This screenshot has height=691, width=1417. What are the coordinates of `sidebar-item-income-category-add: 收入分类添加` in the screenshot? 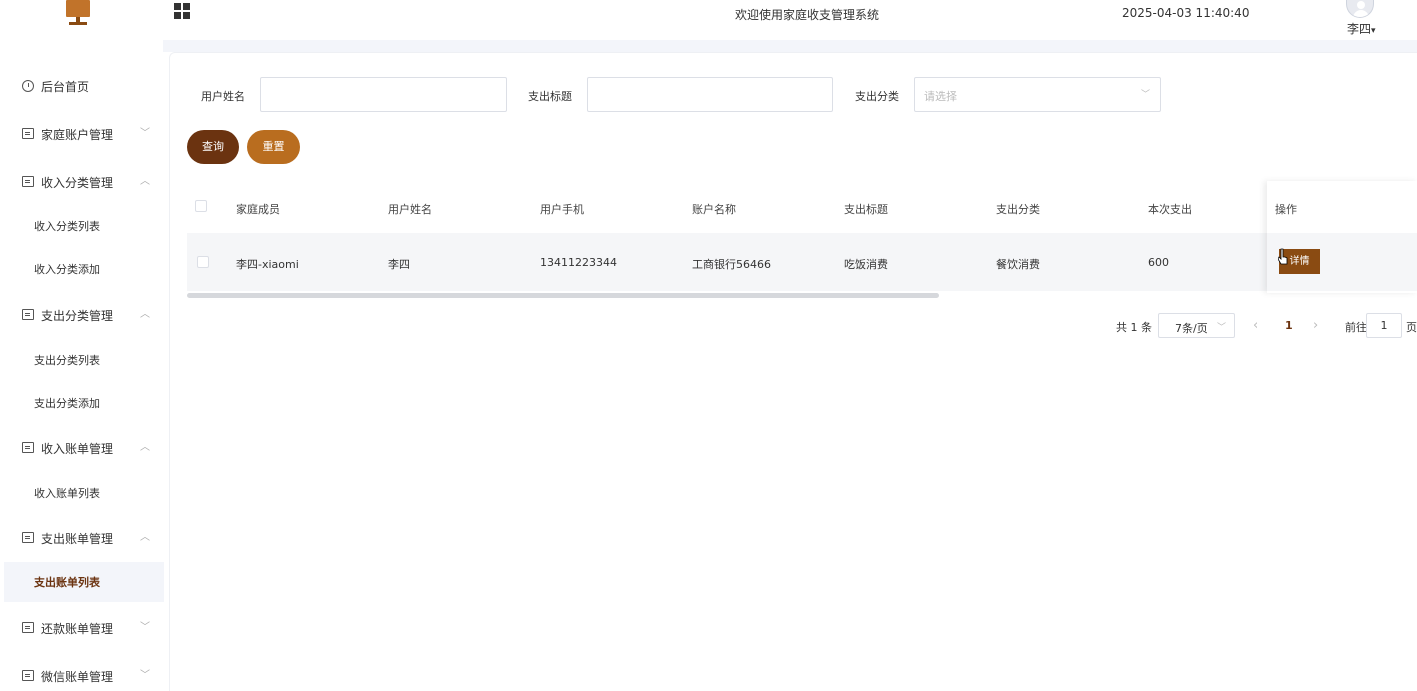 It's located at (84, 269).